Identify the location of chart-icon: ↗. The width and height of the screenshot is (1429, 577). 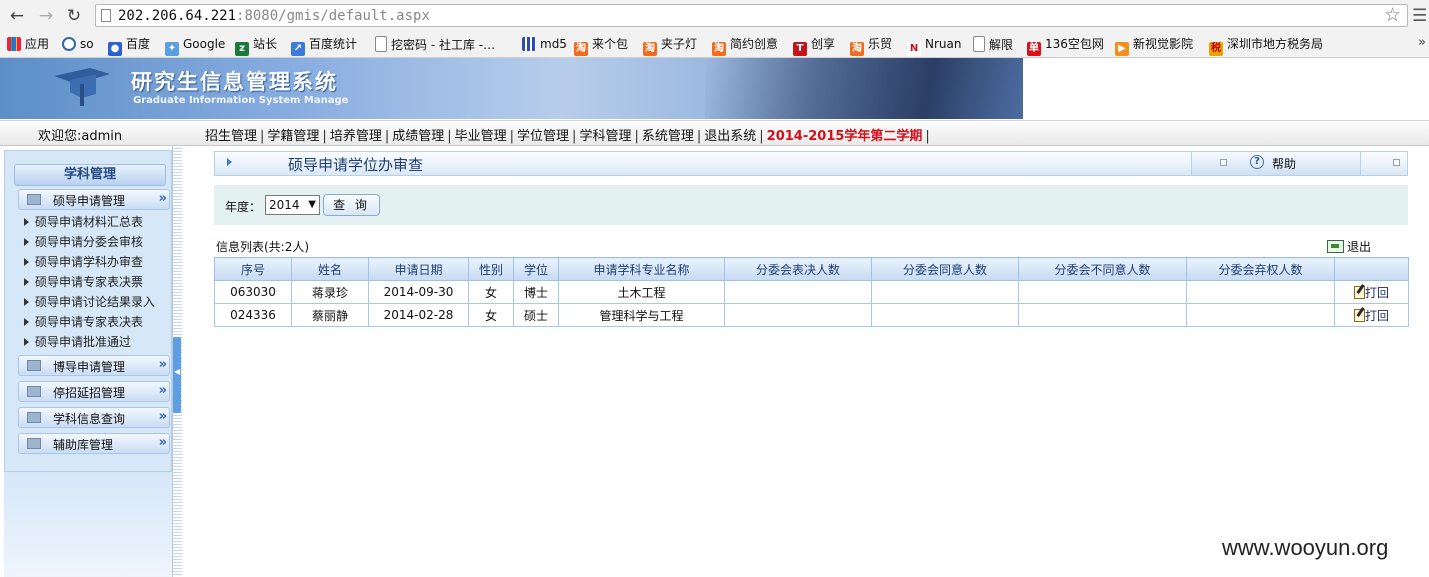
(298, 49).